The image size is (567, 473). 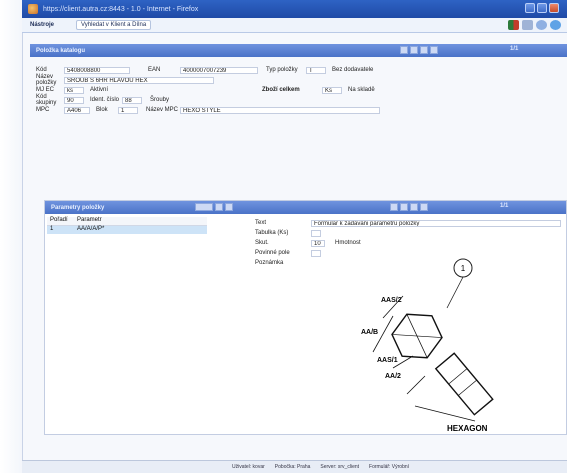 What do you see at coordinates (316, 70) in the screenshot?
I see `item-type-field: T` at bounding box center [316, 70].